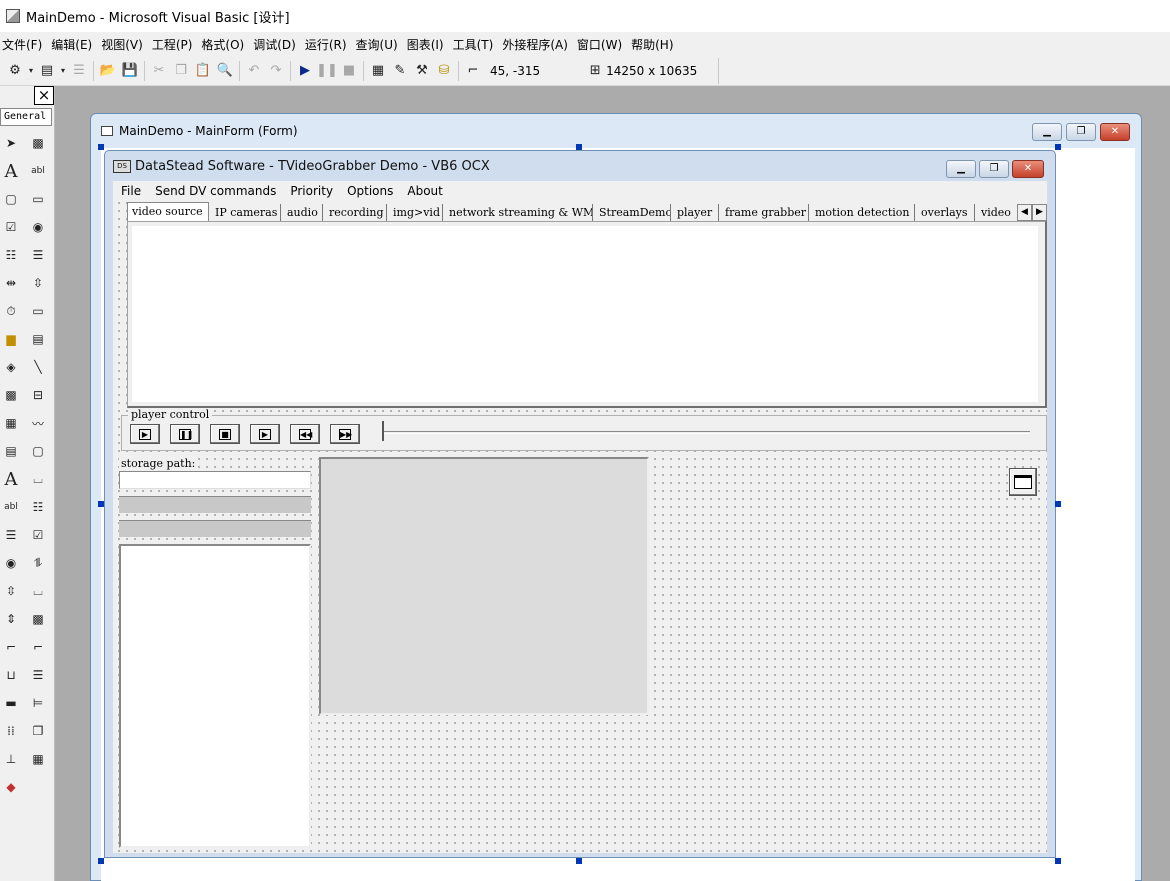 This screenshot has height=881, width=1170. Describe the element at coordinates (38, 367) in the screenshot. I see `line-icon: ╲` at that location.